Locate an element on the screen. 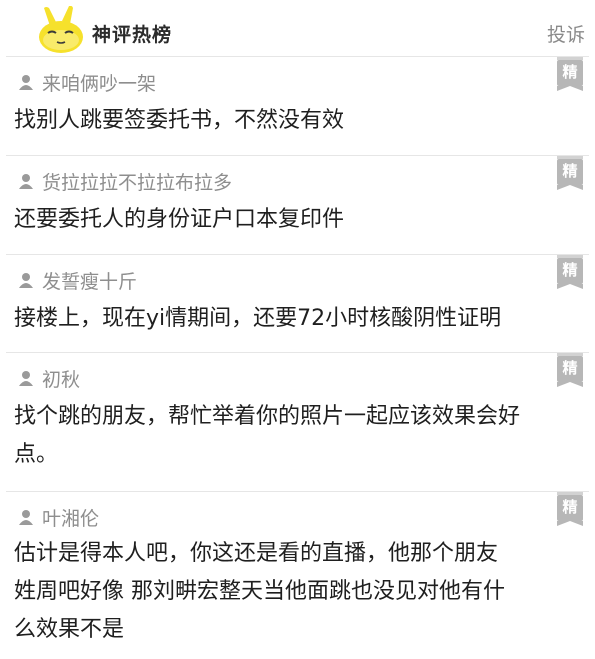 The width and height of the screenshot is (595, 659). comment-user: 发誓瘦十斤 is located at coordinates (78, 280).